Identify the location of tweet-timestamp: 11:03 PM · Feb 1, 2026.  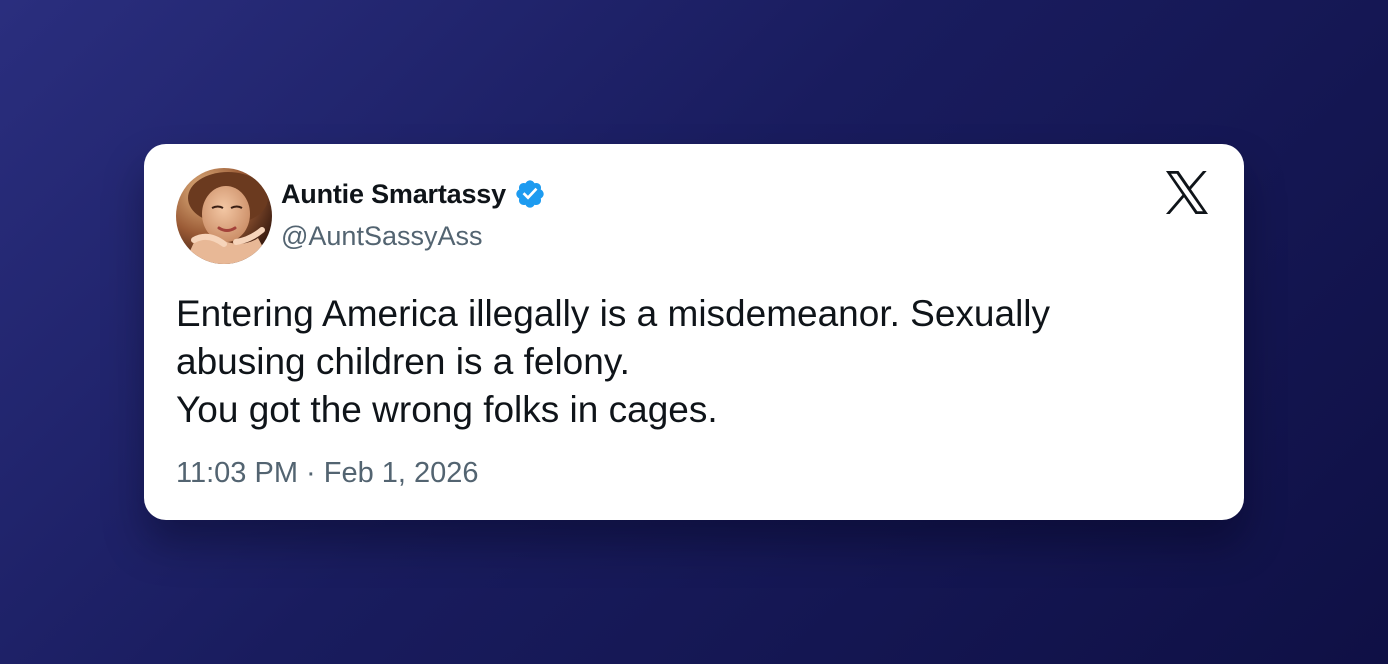
(327, 473).